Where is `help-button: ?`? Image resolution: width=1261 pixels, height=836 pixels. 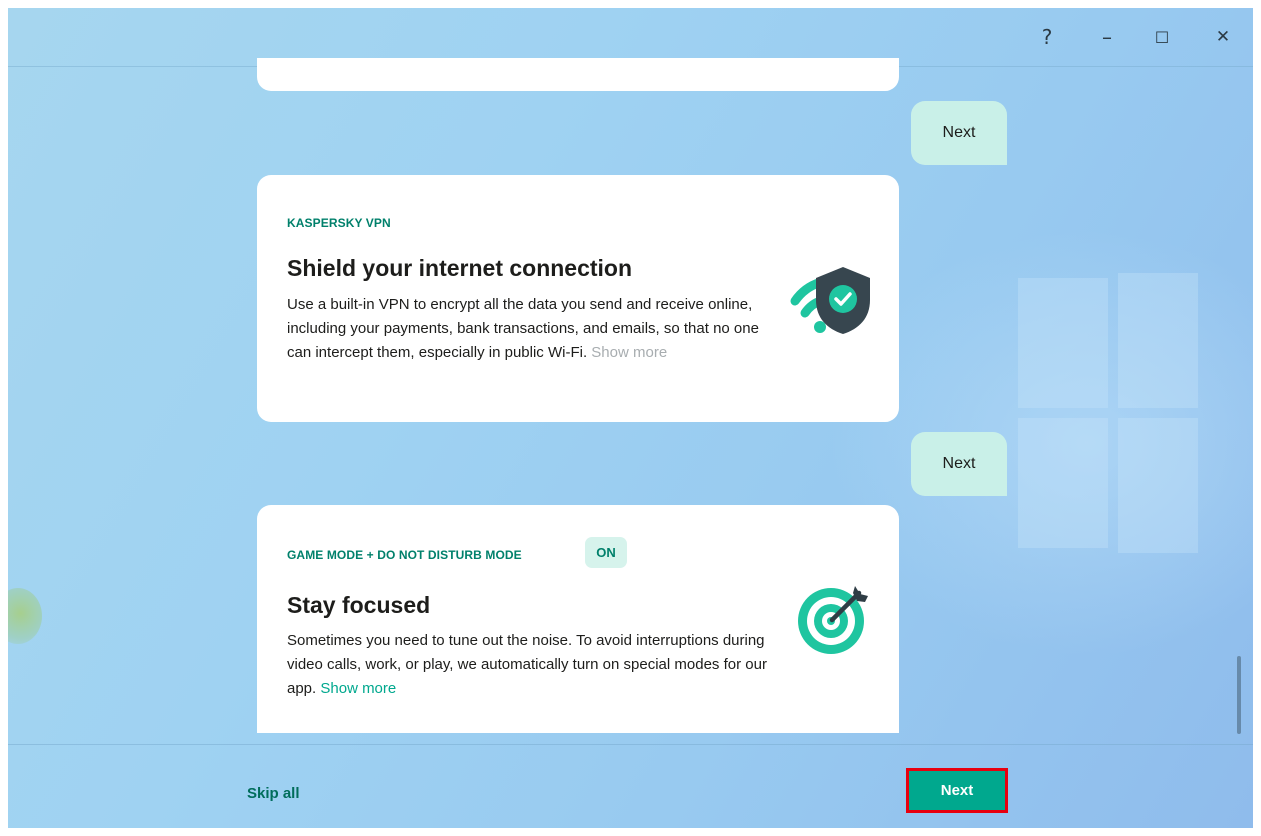 help-button: ? is located at coordinates (1047, 37).